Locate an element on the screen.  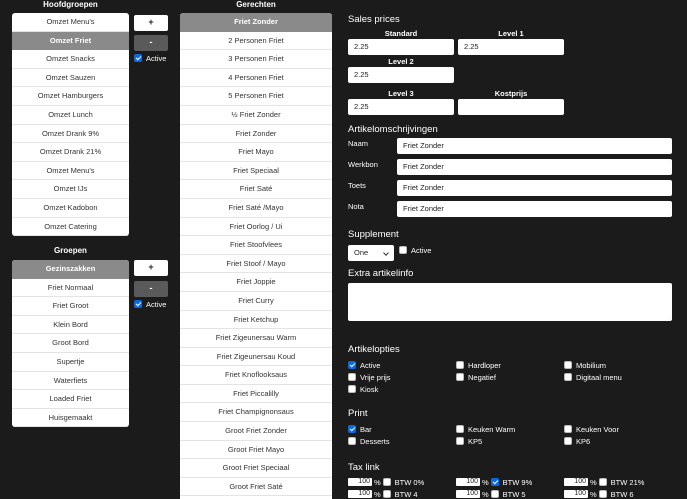
kostprijs-input is located at coordinates (511, 107).